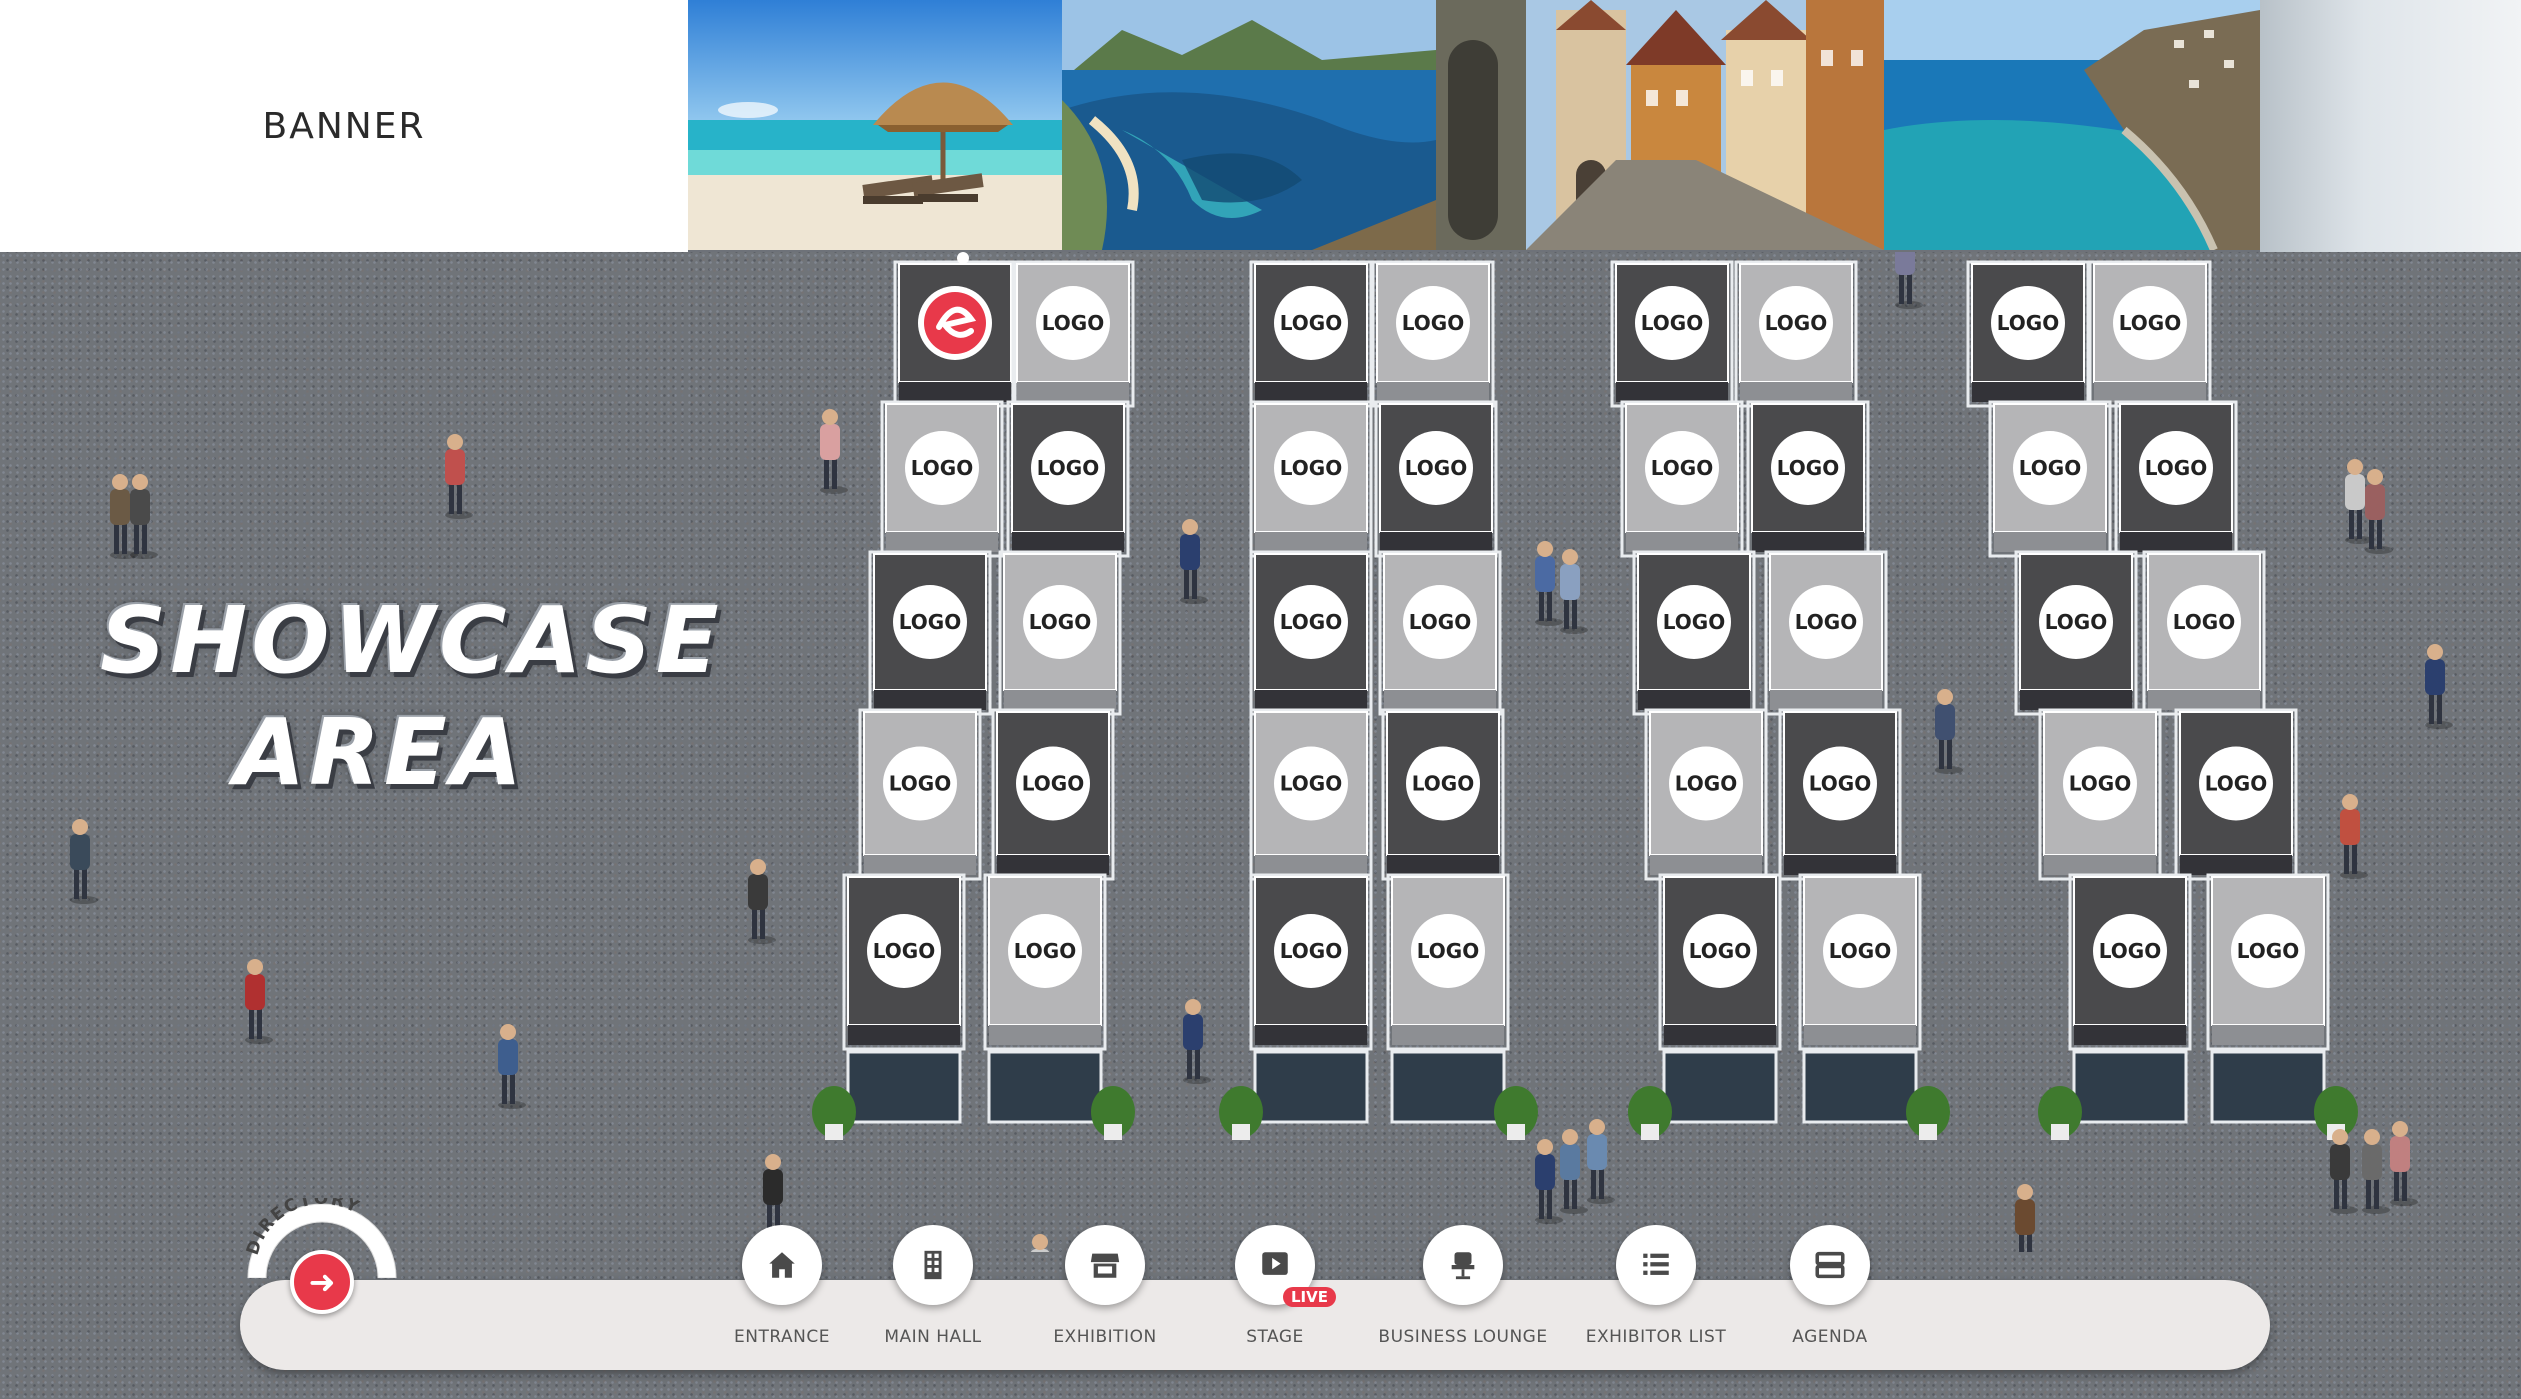 The width and height of the screenshot is (2521, 1399). What do you see at coordinates (2072, 125) in the screenshot?
I see `cliff-coast-photo` at bounding box center [2072, 125].